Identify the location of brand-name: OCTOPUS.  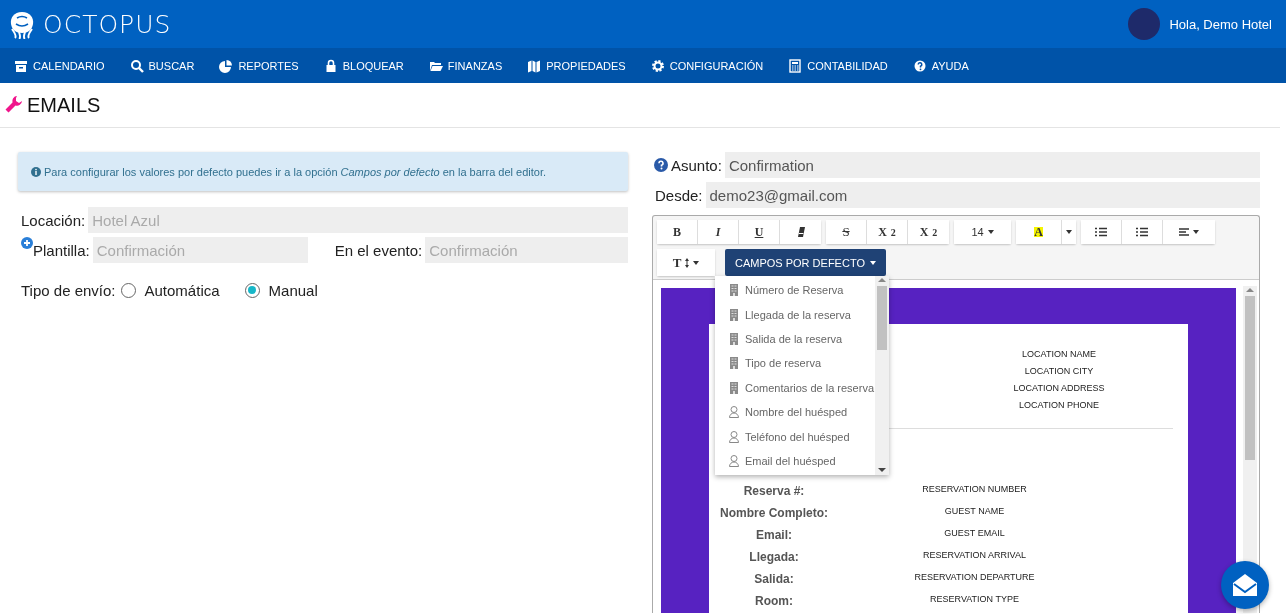
(107, 24).